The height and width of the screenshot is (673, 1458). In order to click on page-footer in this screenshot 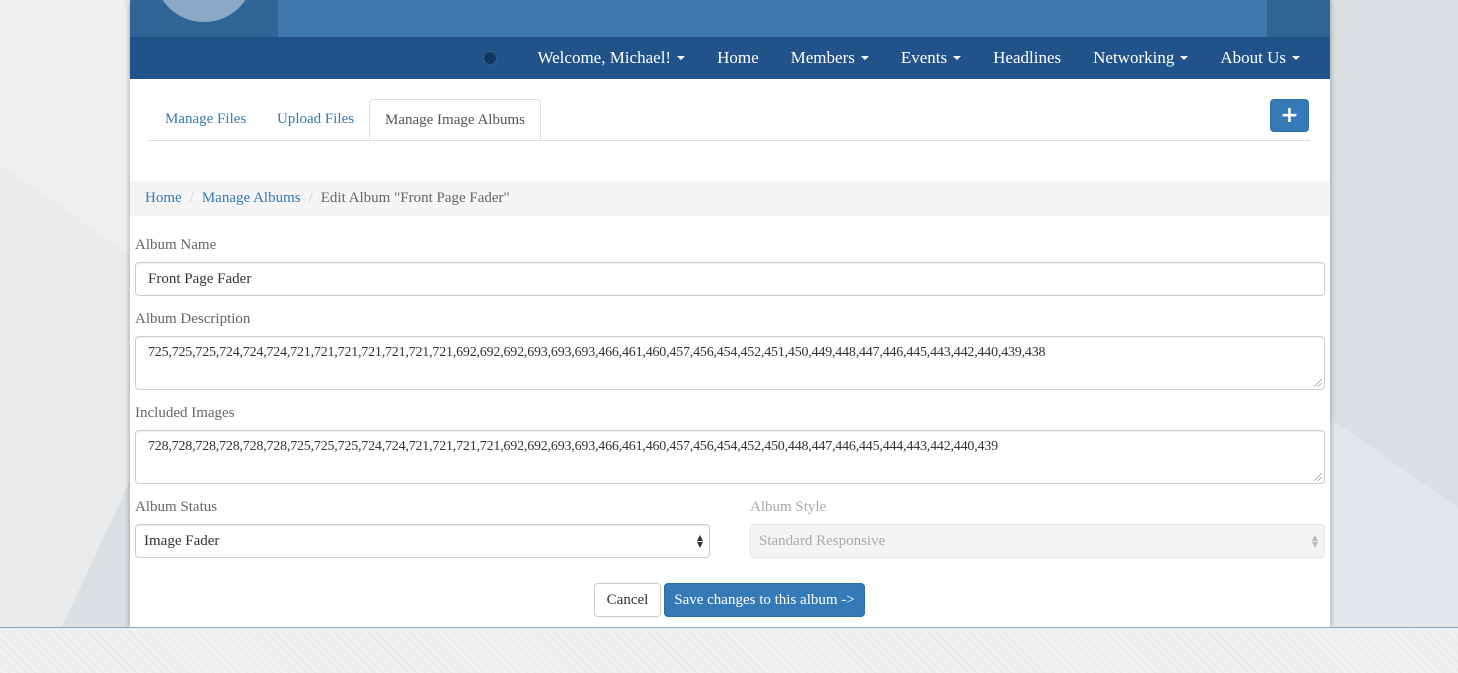, I will do `click(729, 650)`.